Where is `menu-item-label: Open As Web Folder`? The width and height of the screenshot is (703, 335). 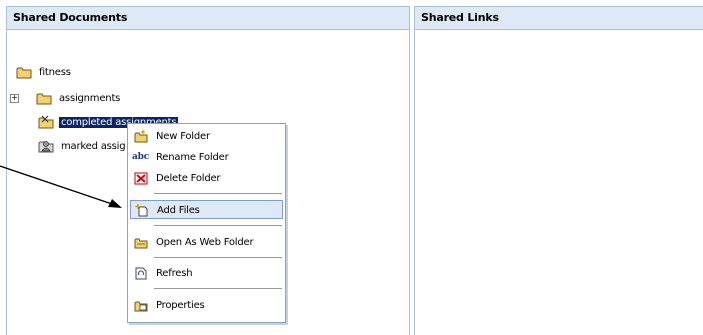
menu-item-label: Open As Web Folder is located at coordinates (205, 242).